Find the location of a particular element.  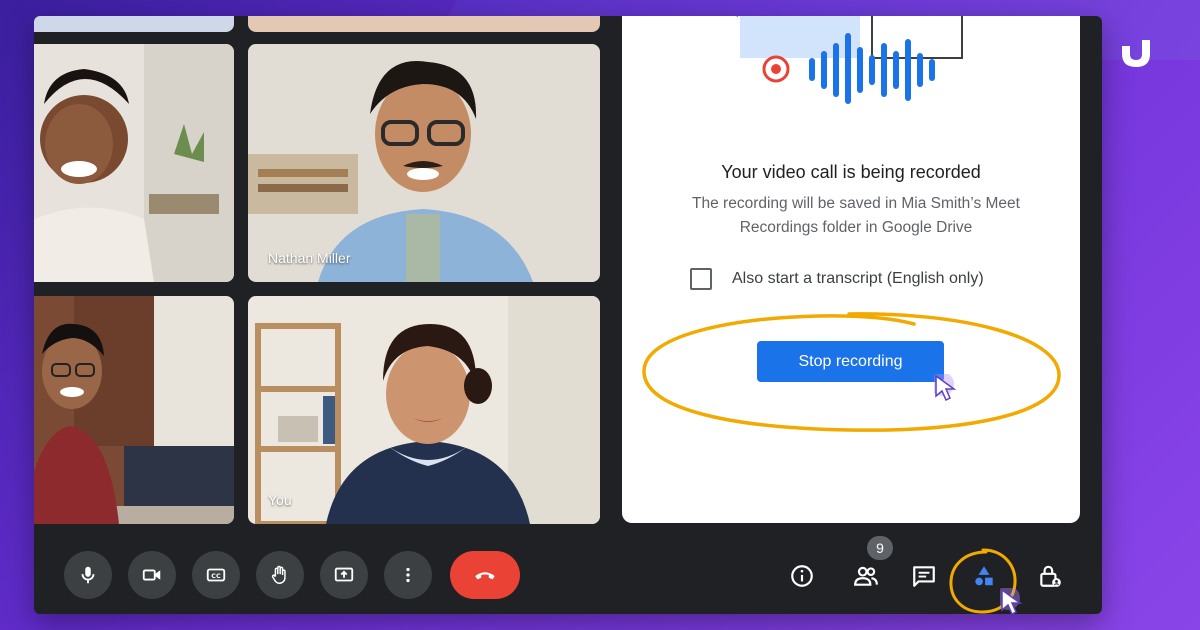

host-controls-button is located at coordinates (1050, 576).